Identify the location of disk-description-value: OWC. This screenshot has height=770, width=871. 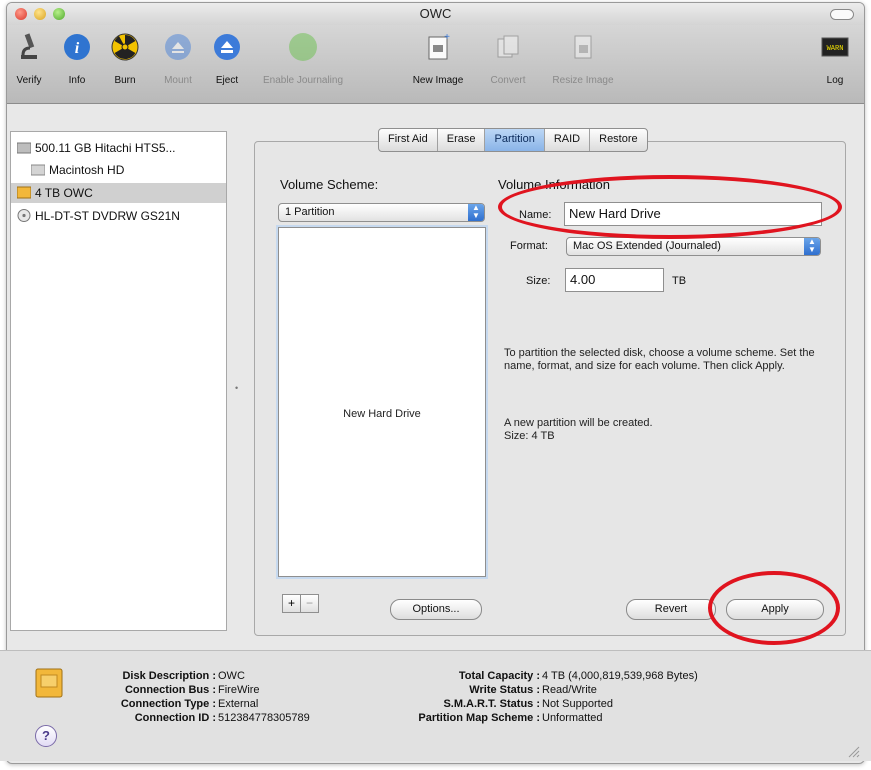
(231, 676).